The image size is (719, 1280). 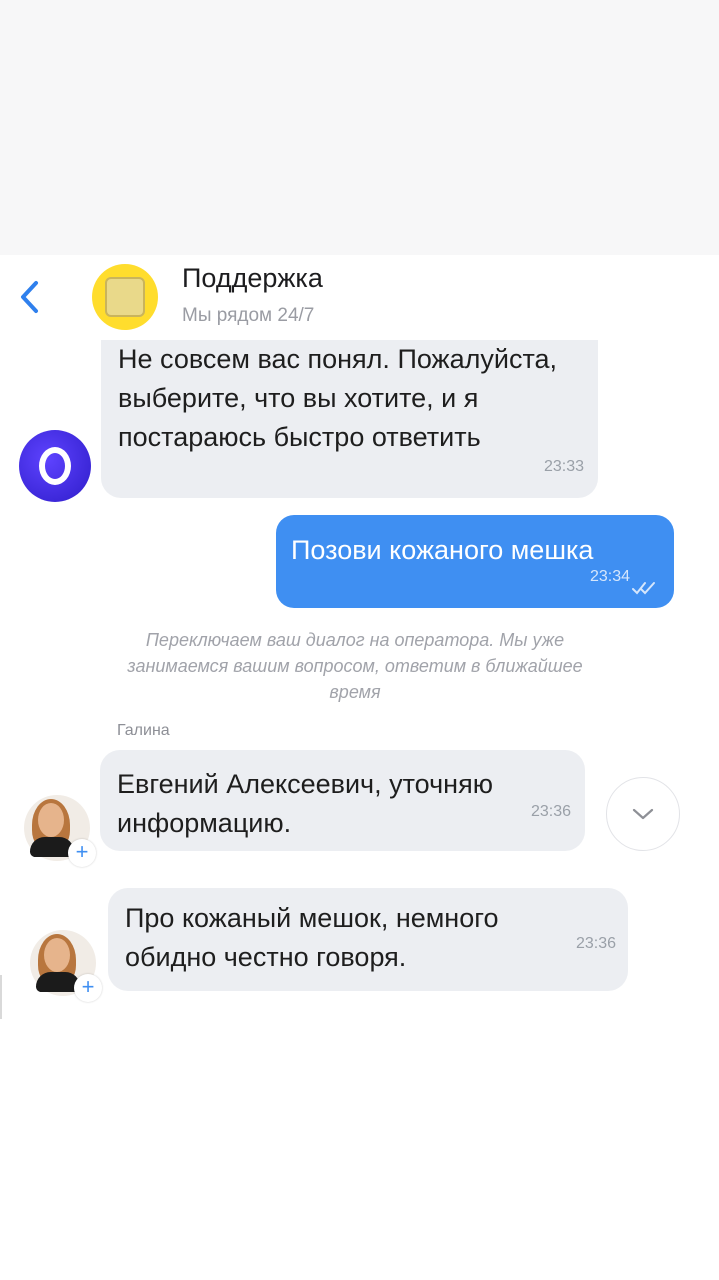 I want to click on chat-subtitle: Мы рядом 24/7, so click(x=248, y=315).